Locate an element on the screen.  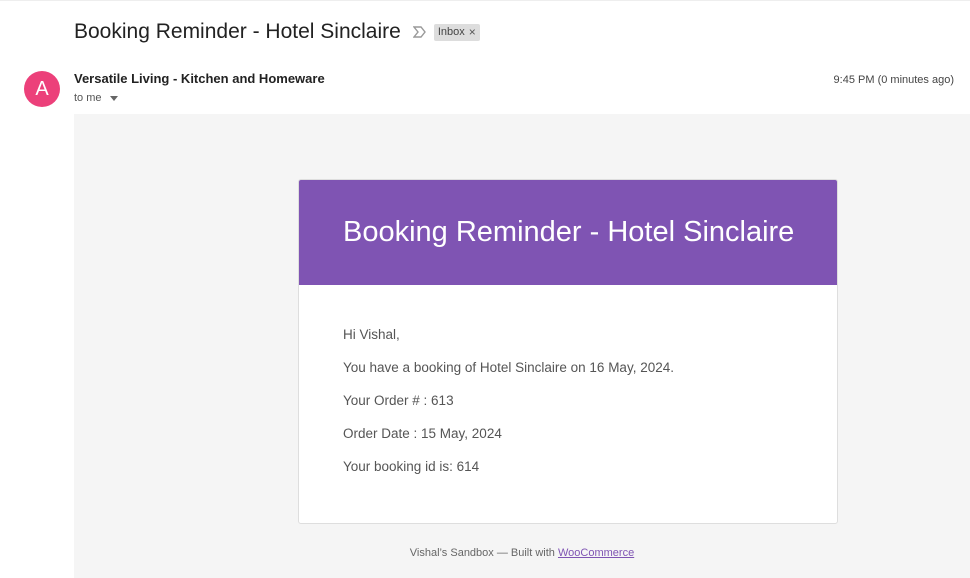
message-title: Booking Reminder - Hotel Sinclaire is located at coordinates (569, 232).